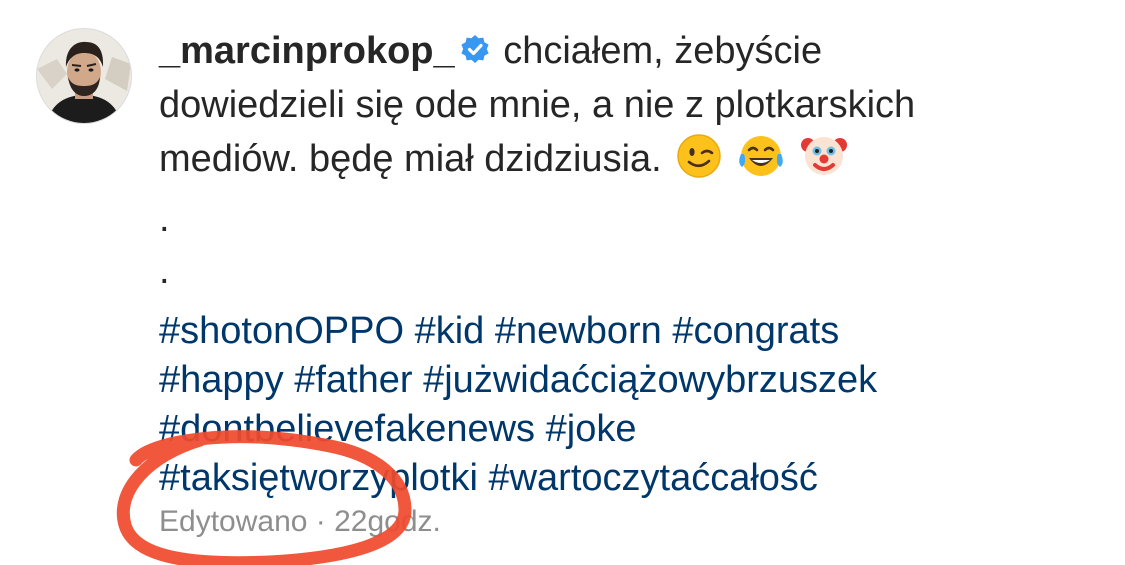 This screenshot has height=565, width=1125. What do you see at coordinates (347, 429) in the screenshot?
I see `hashtag-link: #dontbelievefakenews` at bounding box center [347, 429].